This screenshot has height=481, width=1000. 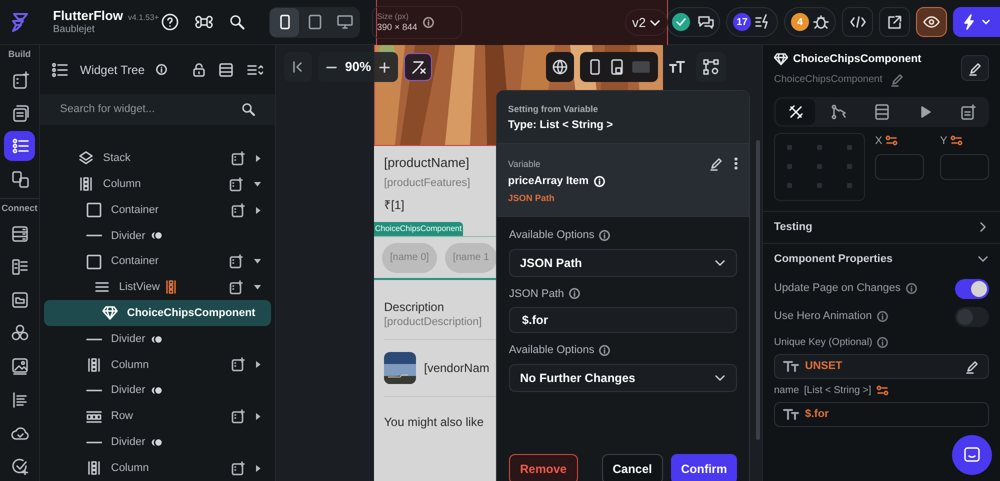 What do you see at coordinates (623, 378) in the screenshot?
I see `dropdown: No Further Changes` at bounding box center [623, 378].